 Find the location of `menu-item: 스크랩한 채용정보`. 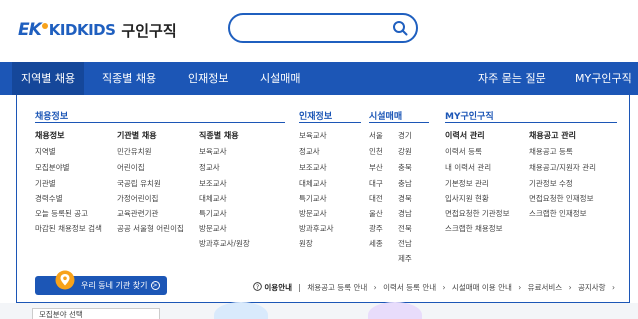

menu-item: 스크랩한 채용정보 is located at coordinates (474, 228).